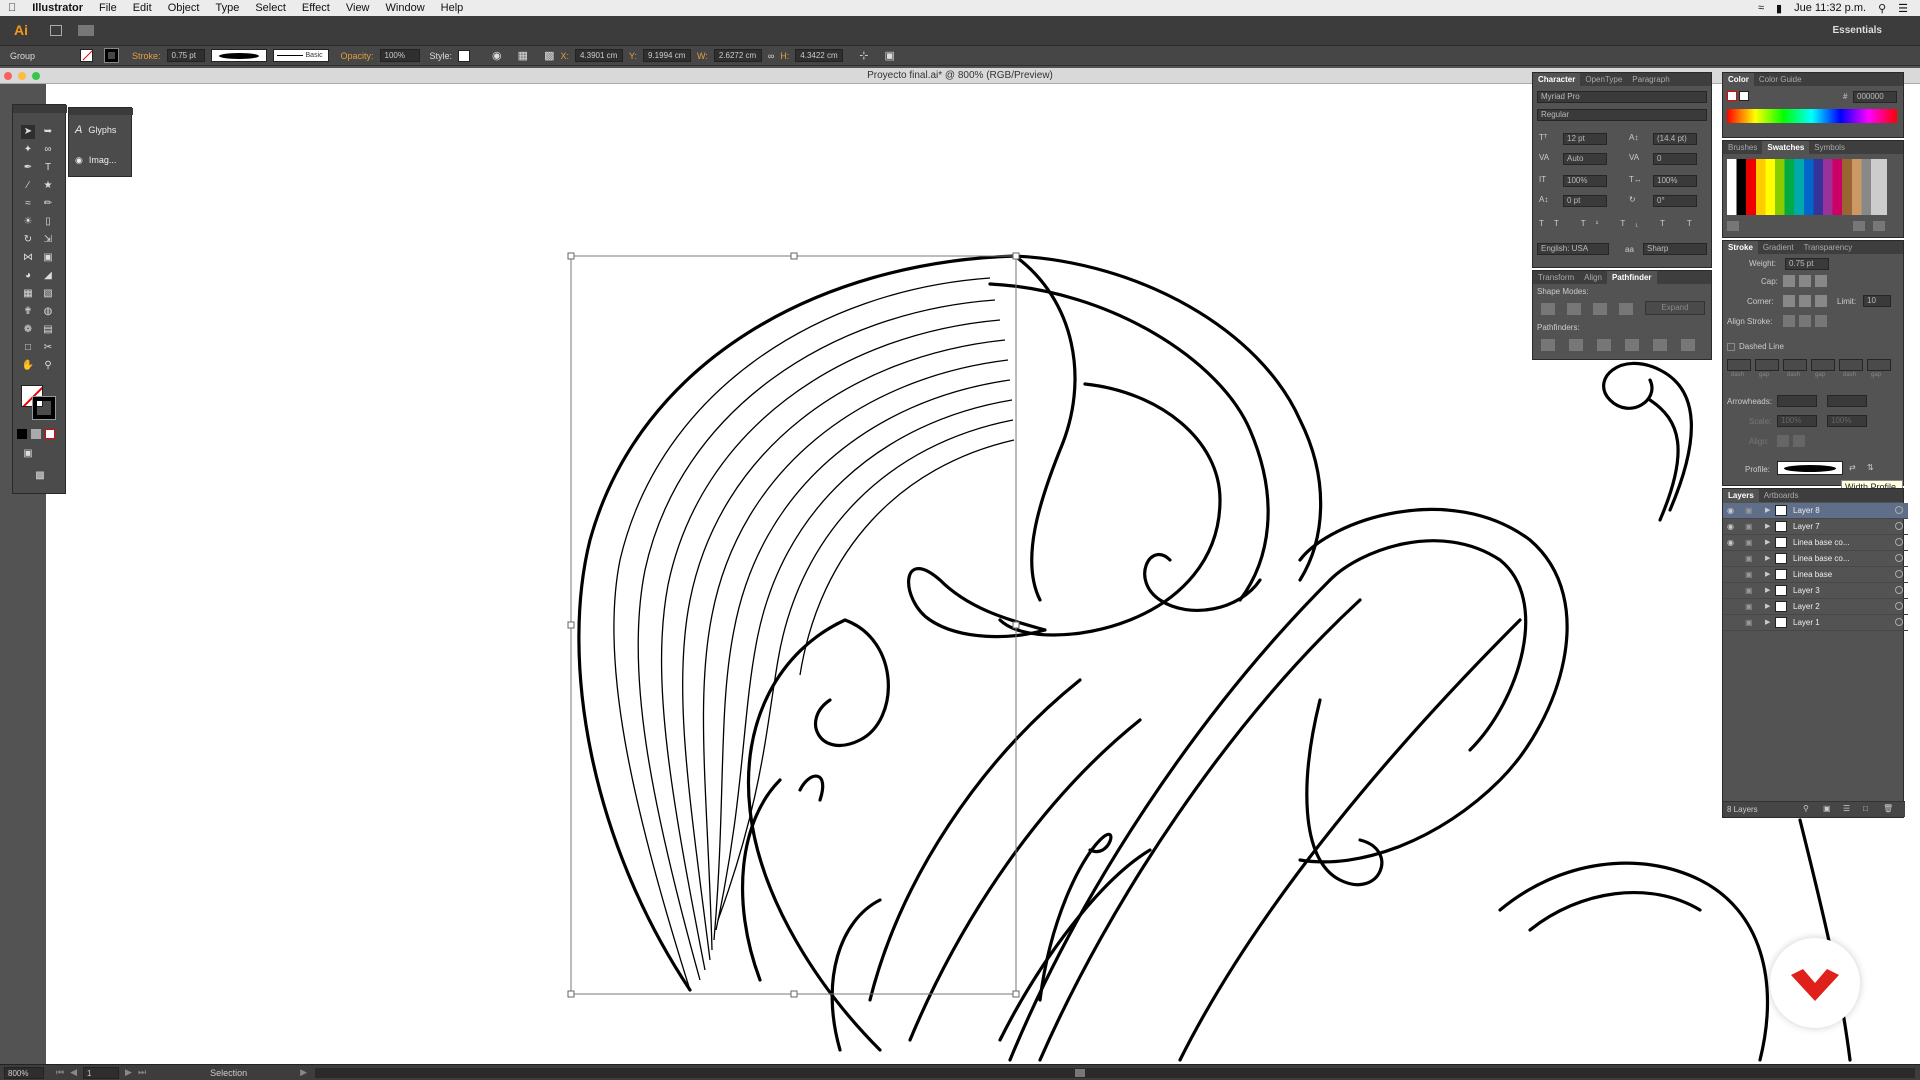 This screenshot has height=1080, width=1920. Describe the element at coordinates (1903, 8) in the screenshot. I see `notification-icon: ☰` at that location.